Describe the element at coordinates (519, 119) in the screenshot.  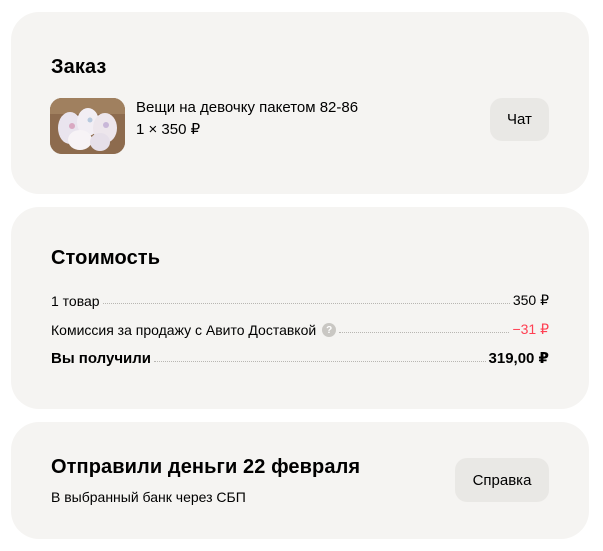
I see `chat-button: Чат` at that location.